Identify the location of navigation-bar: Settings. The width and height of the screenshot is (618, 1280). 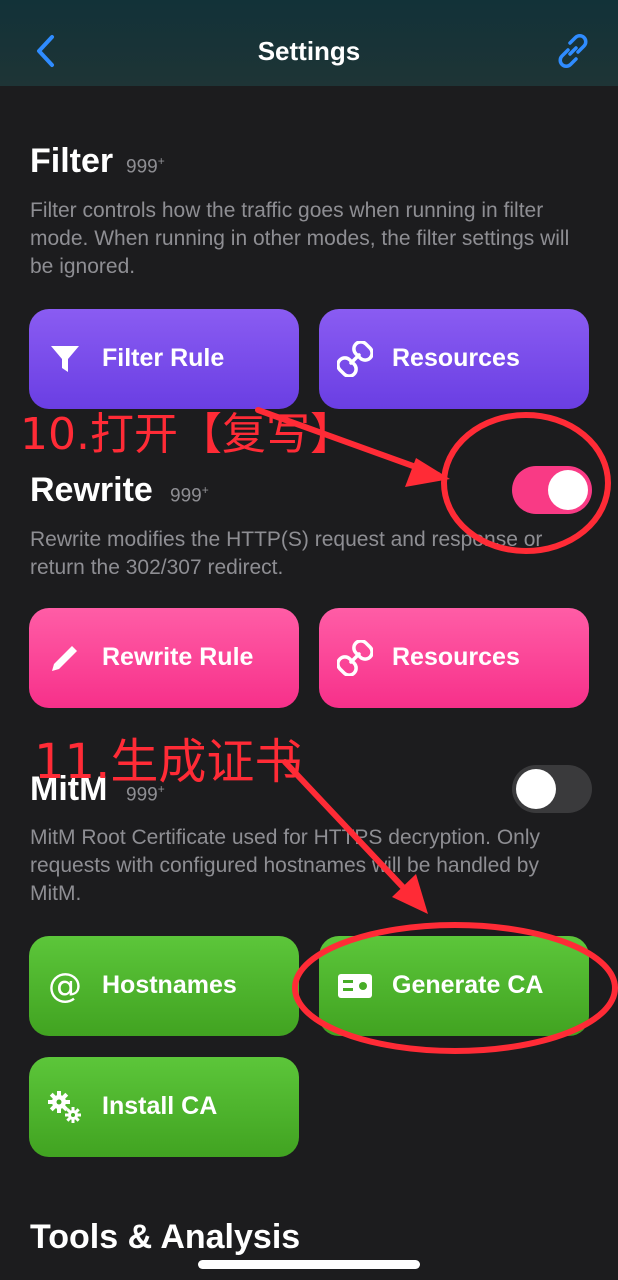
(309, 43).